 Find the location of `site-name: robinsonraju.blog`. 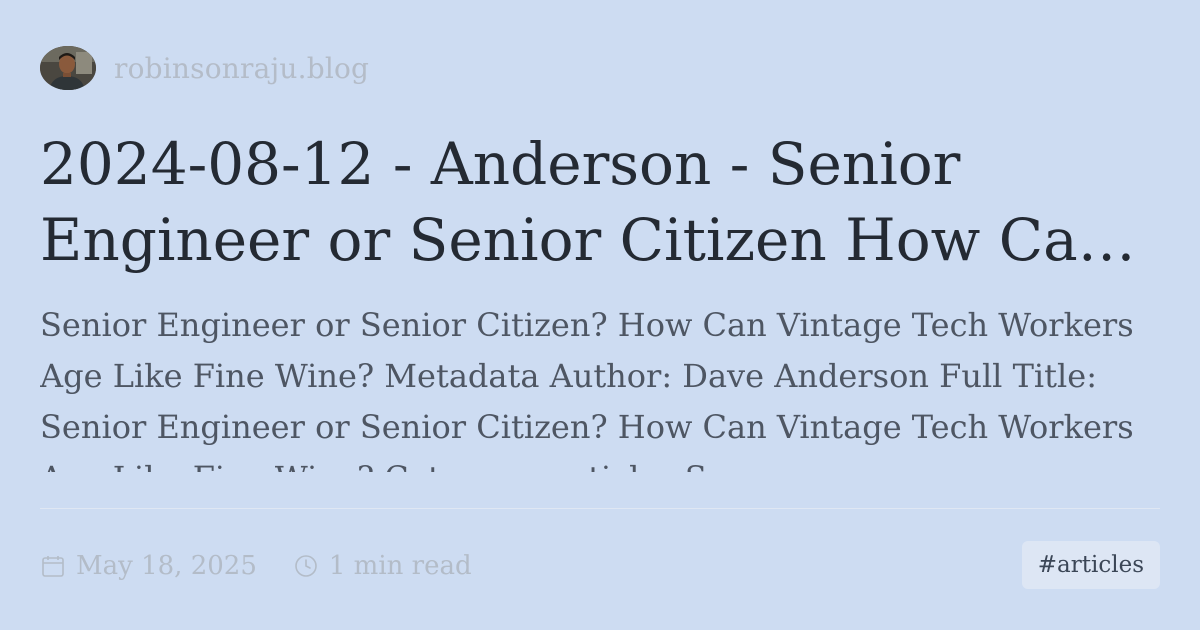

site-name: robinsonraju.blog is located at coordinates (241, 68).